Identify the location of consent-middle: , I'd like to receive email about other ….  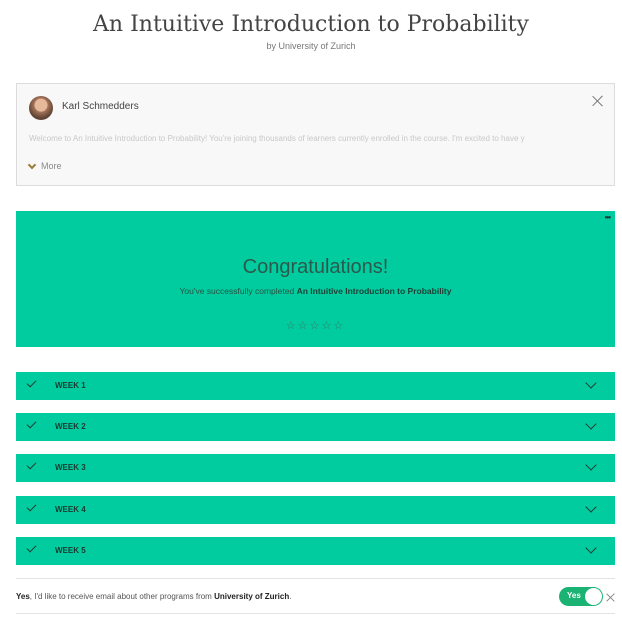
(120, 596).